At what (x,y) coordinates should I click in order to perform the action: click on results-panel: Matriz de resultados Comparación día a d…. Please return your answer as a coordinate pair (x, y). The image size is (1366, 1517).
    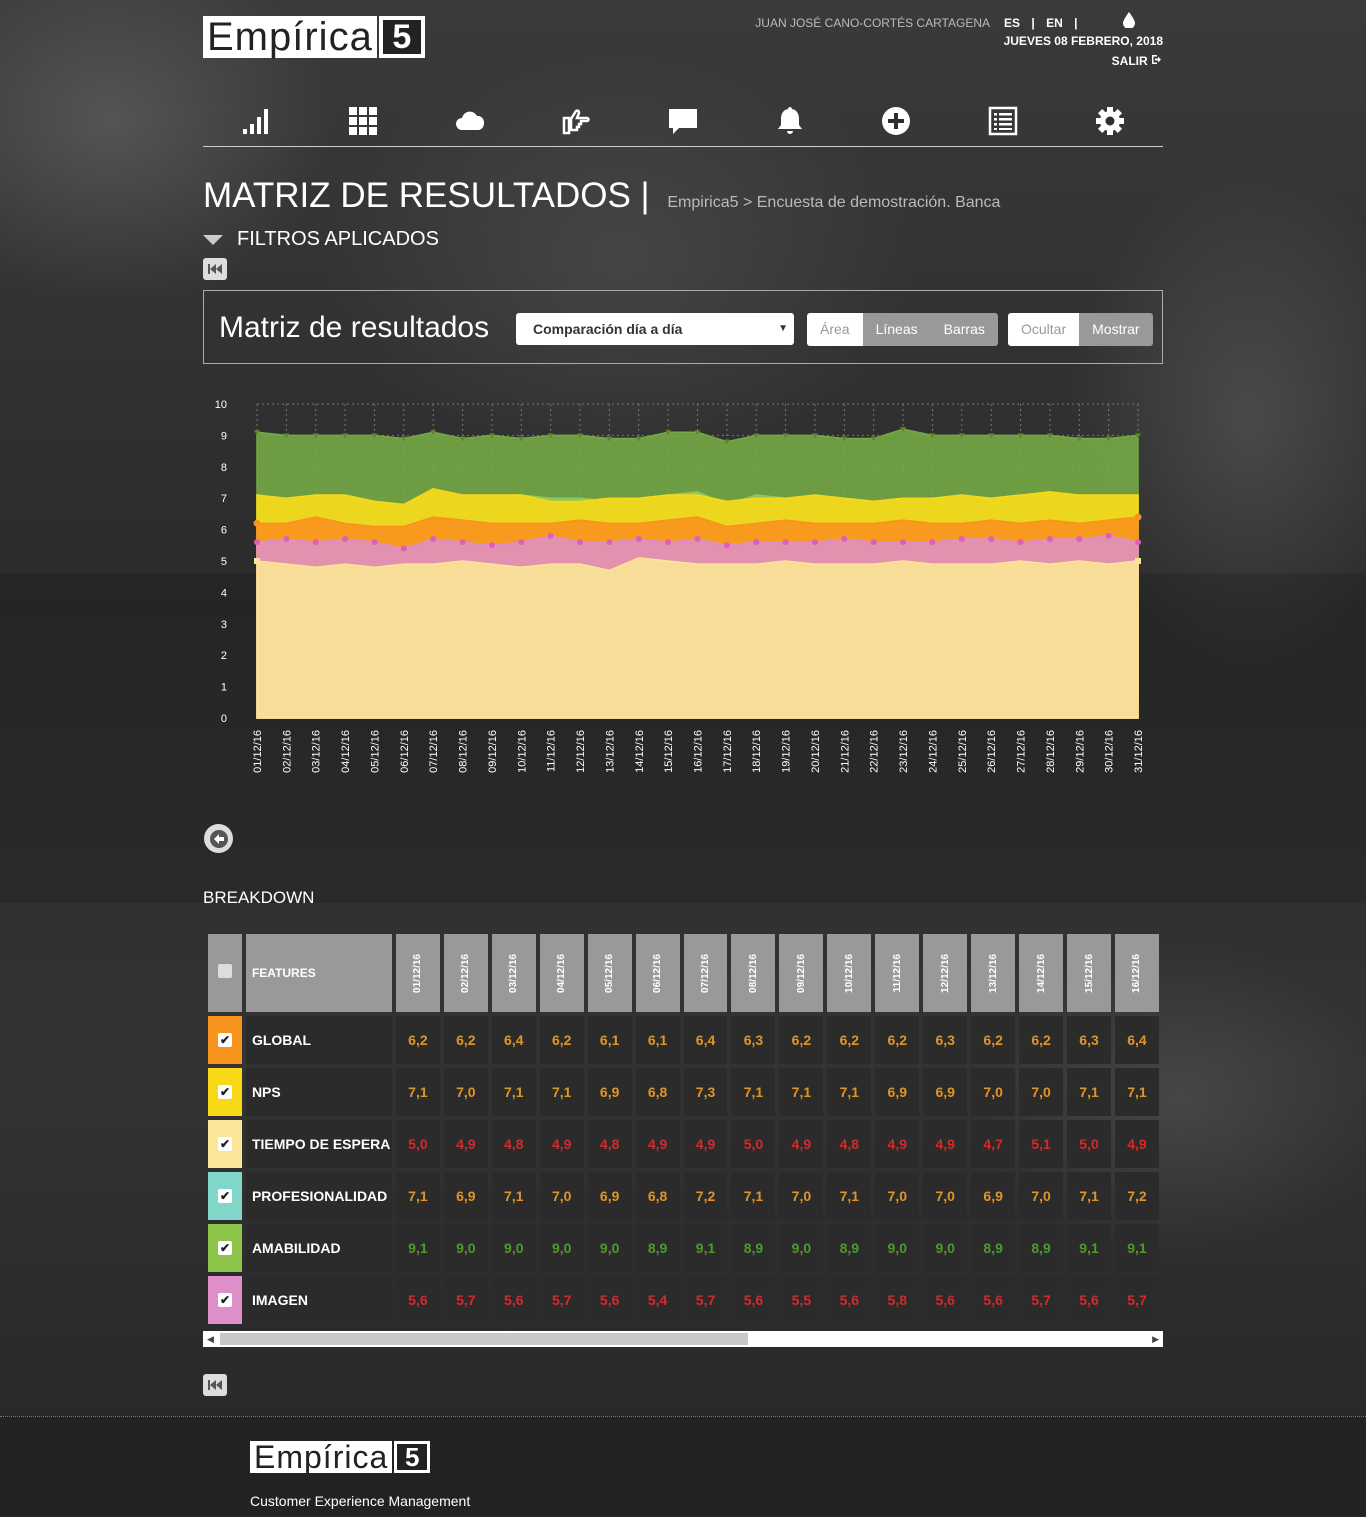
    Looking at the image, I should click on (683, 327).